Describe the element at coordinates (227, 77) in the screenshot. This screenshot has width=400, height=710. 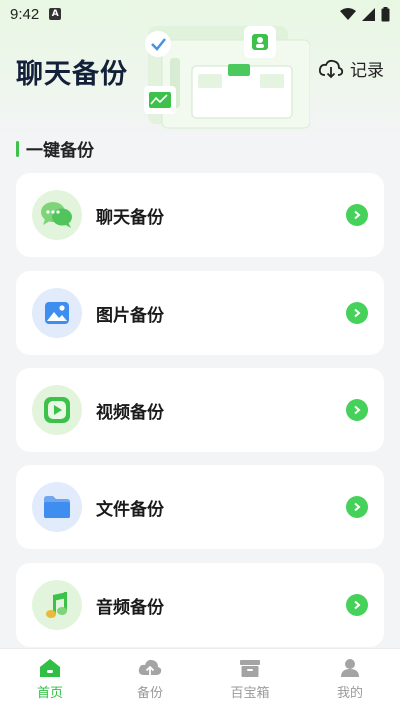
I see `backup-illustration` at that location.